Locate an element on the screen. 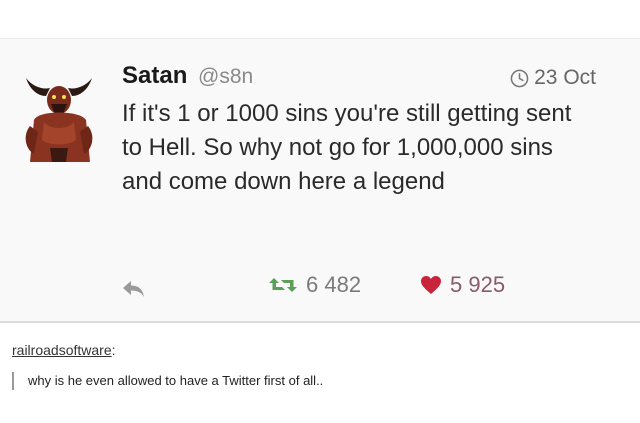 The width and height of the screenshot is (640, 423). avatar is located at coordinates (59, 117).